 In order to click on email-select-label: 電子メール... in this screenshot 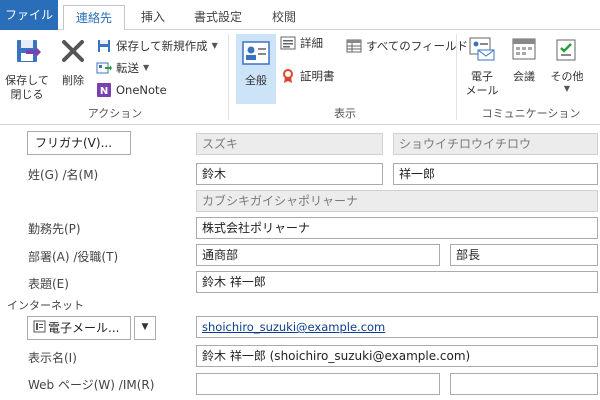, I will do `click(84, 328)`.